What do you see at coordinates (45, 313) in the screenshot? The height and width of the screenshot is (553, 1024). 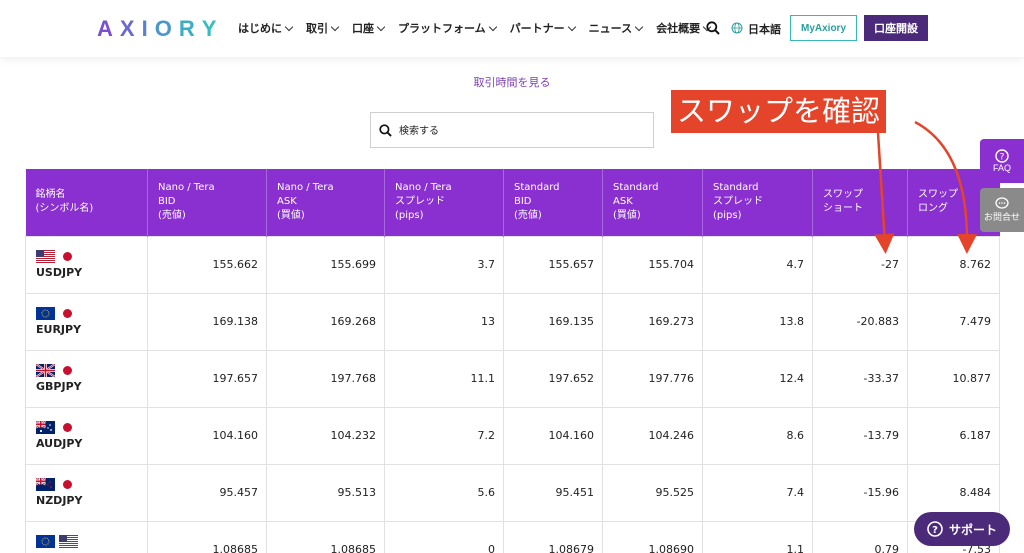 I see `eu-flag-icon` at bounding box center [45, 313].